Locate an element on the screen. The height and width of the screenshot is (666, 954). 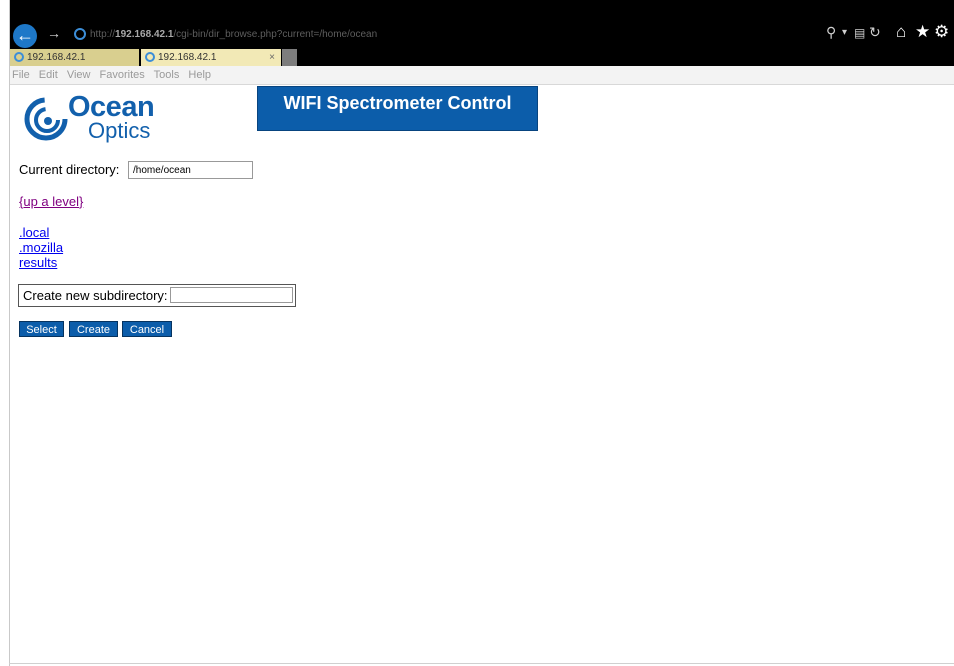
favorites-star-icon: ★ is located at coordinates (922, 32).